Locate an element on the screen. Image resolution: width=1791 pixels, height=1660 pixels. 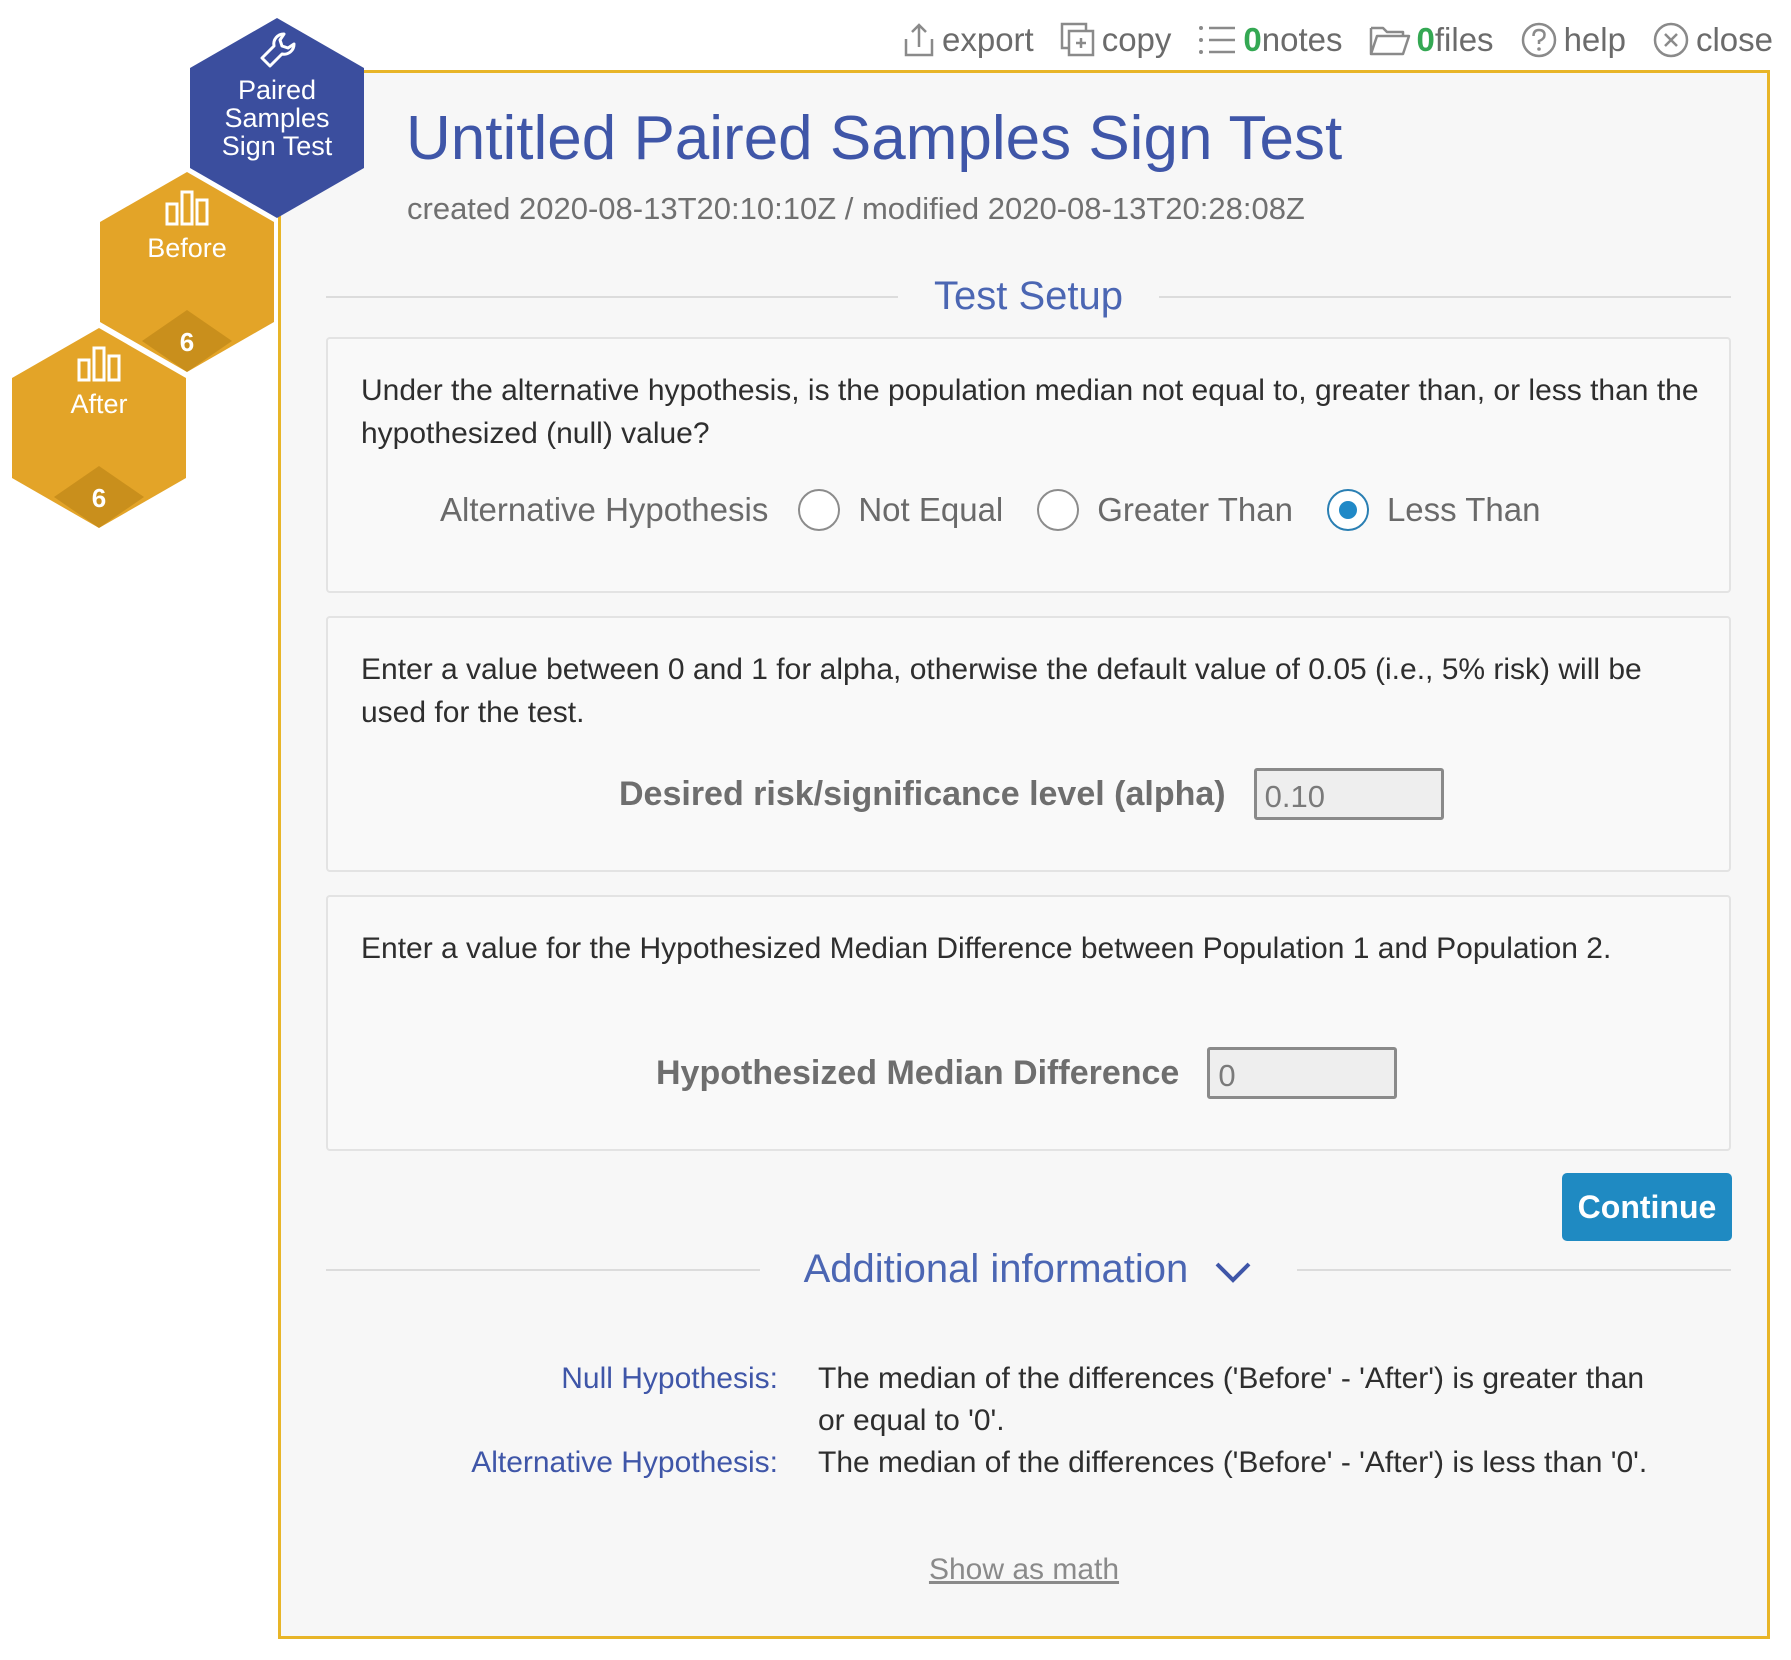
alternative-hypothesis-summary-label: Alternative Hypothesis: is located at coordinates (624, 1462).